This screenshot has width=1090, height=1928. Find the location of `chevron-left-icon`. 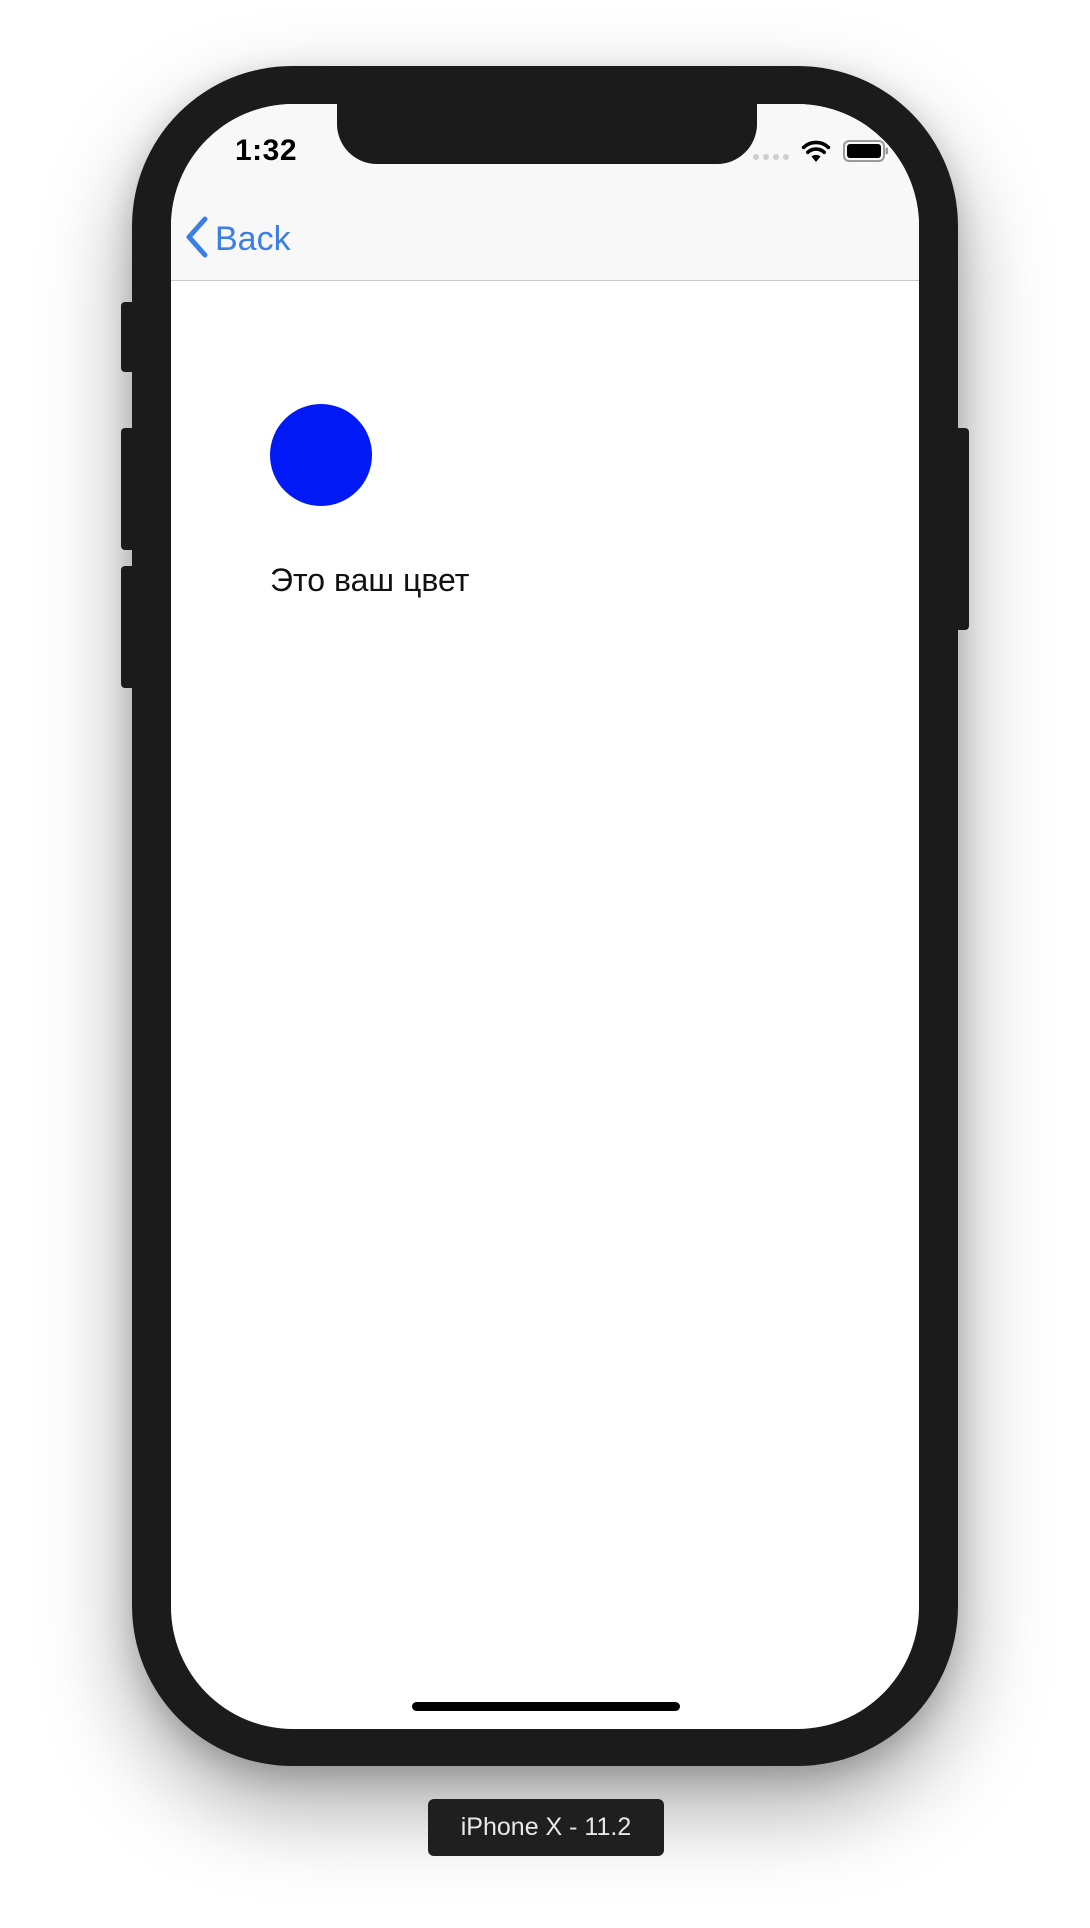

chevron-left-icon is located at coordinates (197, 239).